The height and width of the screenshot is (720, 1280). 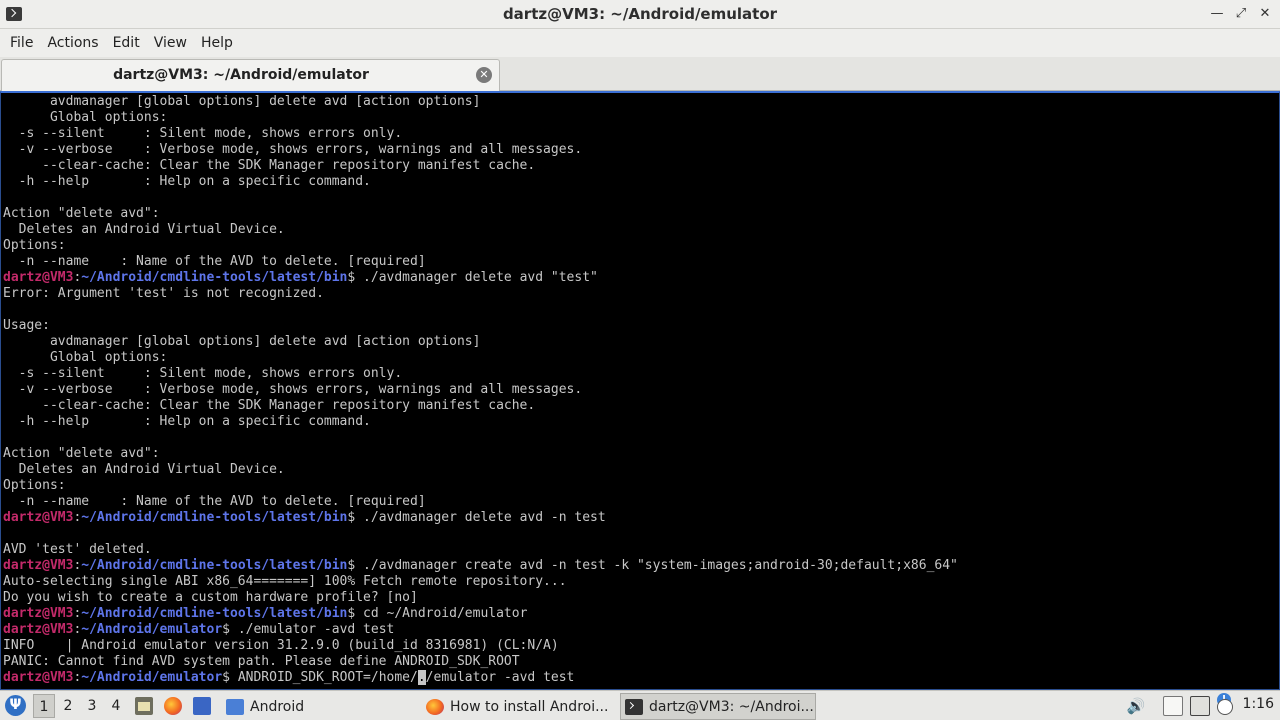 I want to click on command-text: $ ANDROID_SDK_ROOT=/home/, so click(x=320, y=677).